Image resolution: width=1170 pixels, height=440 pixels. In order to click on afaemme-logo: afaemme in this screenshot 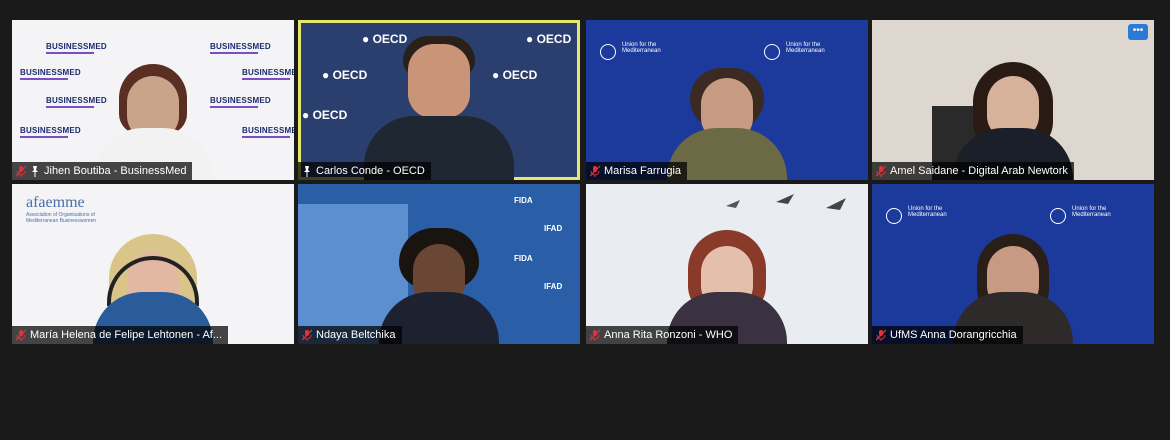, I will do `click(55, 202)`.